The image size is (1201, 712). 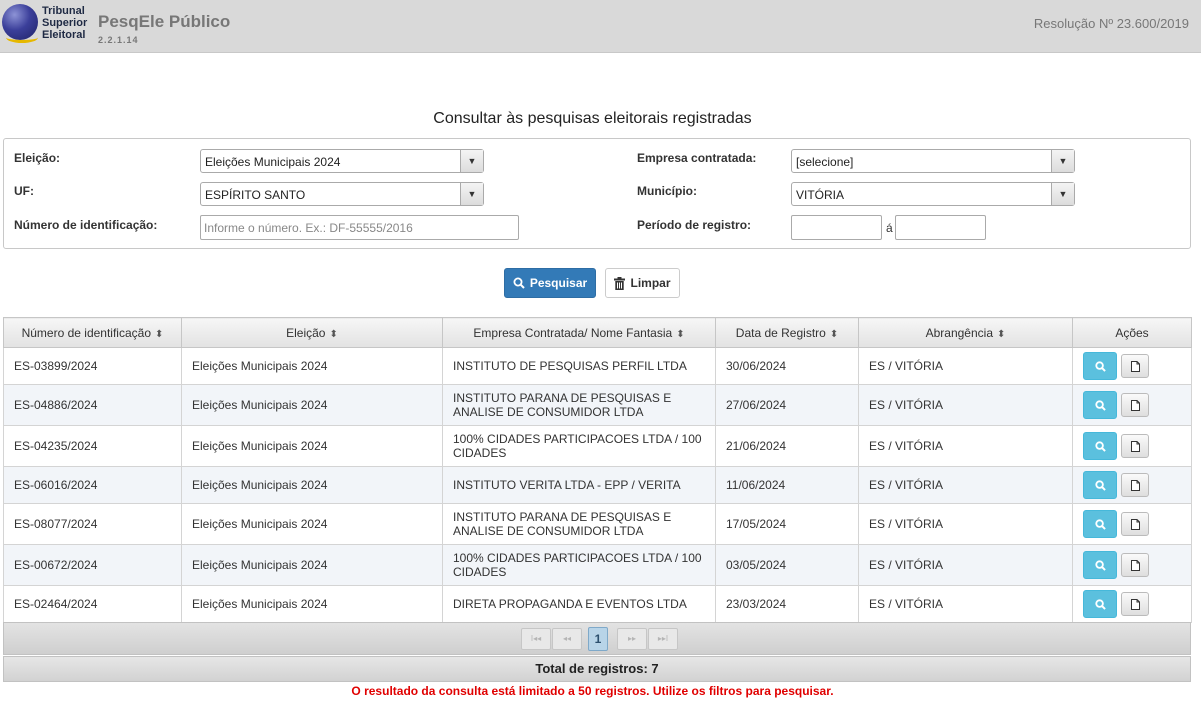 What do you see at coordinates (694, 225) in the screenshot?
I see `periodo-label: Período de registro:` at bounding box center [694, 225].